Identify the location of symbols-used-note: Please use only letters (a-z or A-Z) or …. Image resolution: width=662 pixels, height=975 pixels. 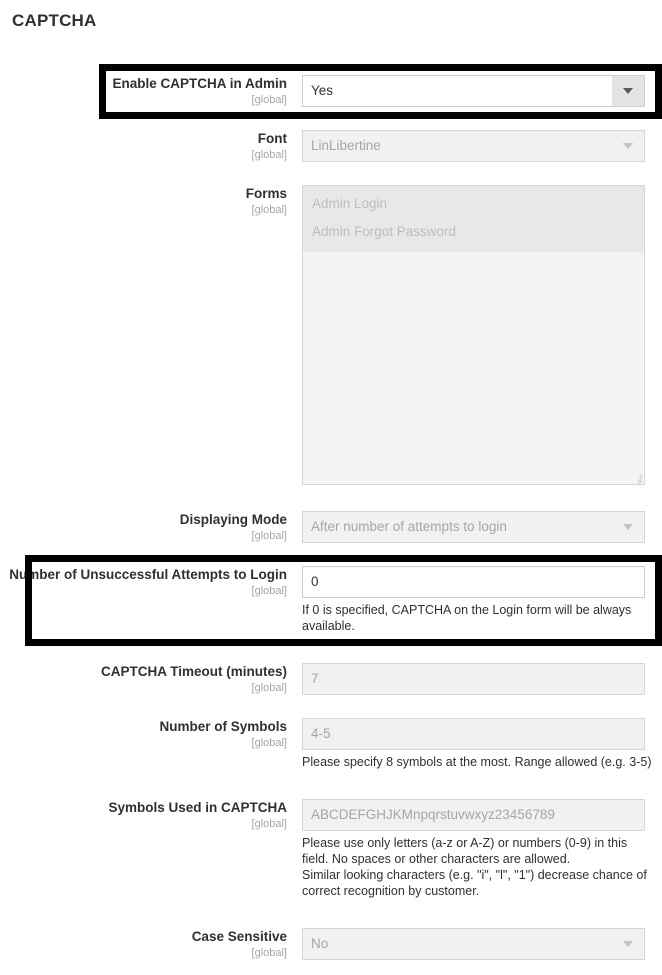
(474, 867).